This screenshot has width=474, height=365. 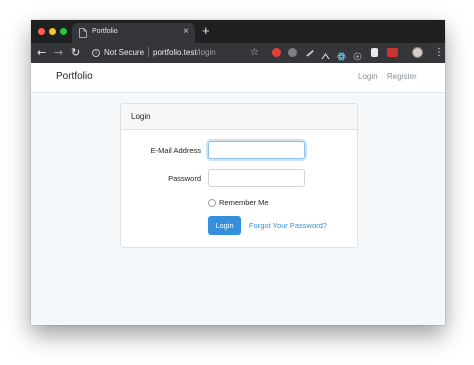 I want to click on pen-icon, so click(x=308, y=51).